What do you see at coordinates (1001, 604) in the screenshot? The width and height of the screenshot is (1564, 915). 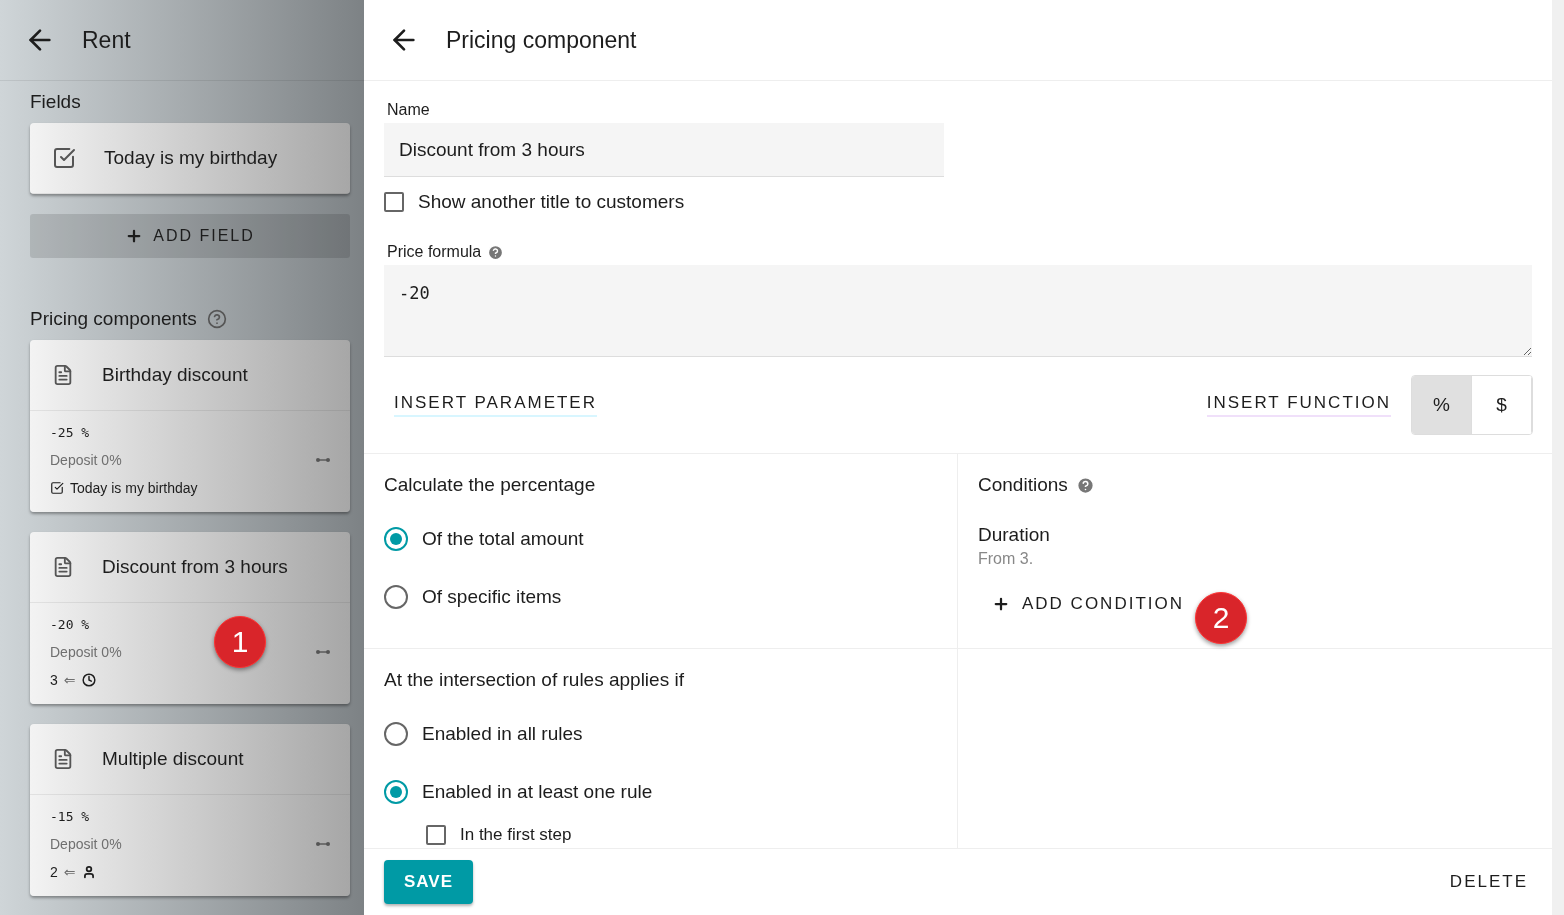 I see `plus-icon` at bounding box center [1001, 604].